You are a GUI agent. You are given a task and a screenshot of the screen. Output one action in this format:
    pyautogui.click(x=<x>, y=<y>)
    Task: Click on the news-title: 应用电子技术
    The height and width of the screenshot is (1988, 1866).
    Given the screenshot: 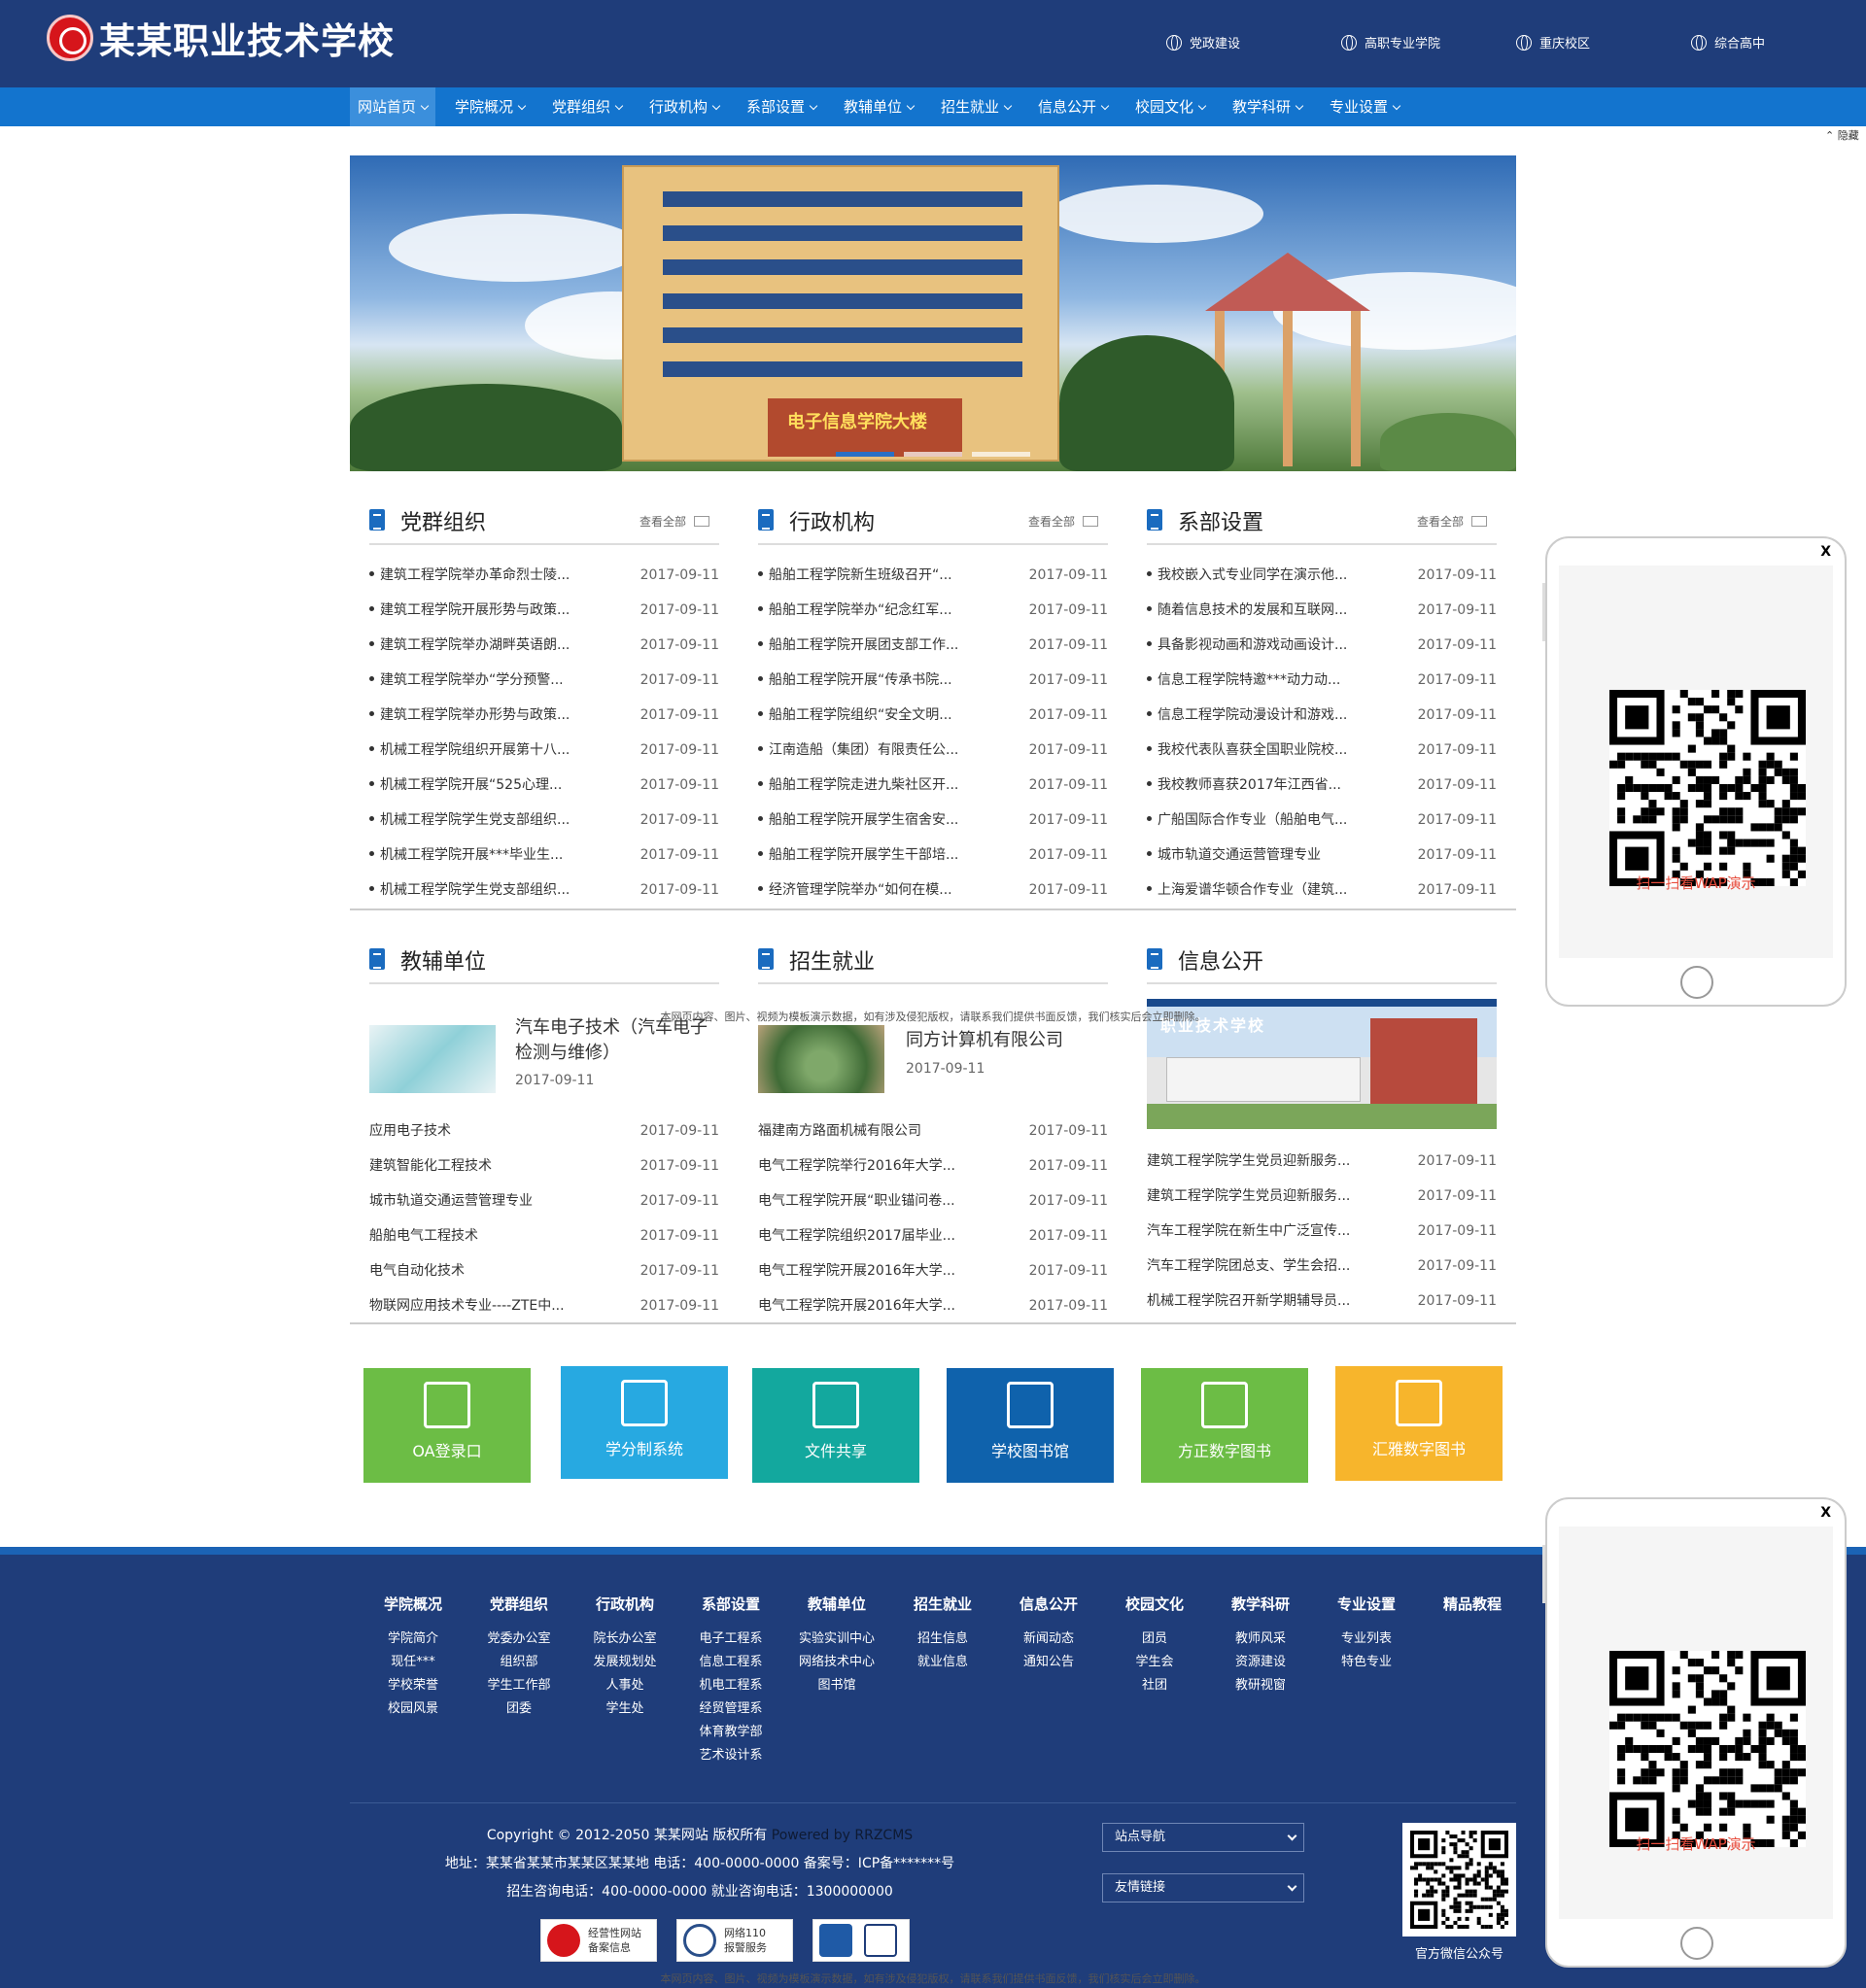 What is the action you would take?
    pyautogui.click(x=410, y=1131)
    